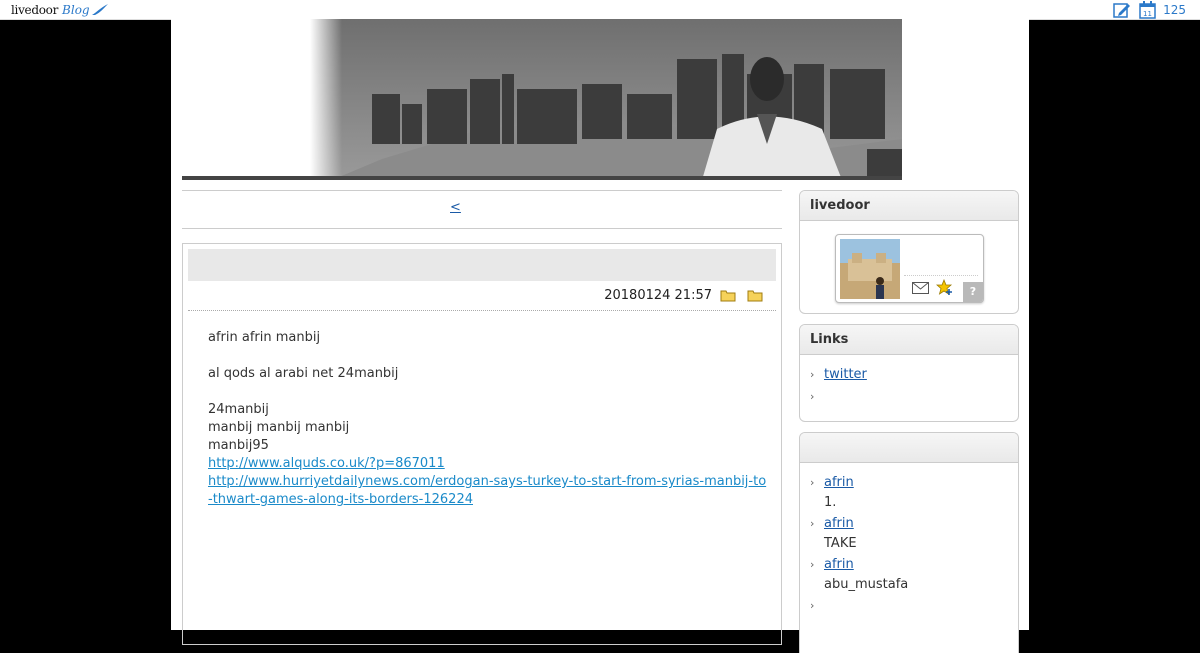  Describe the element at coordinates (238, 445) in the screenshot. I see `body-line: manbij95` at that location.